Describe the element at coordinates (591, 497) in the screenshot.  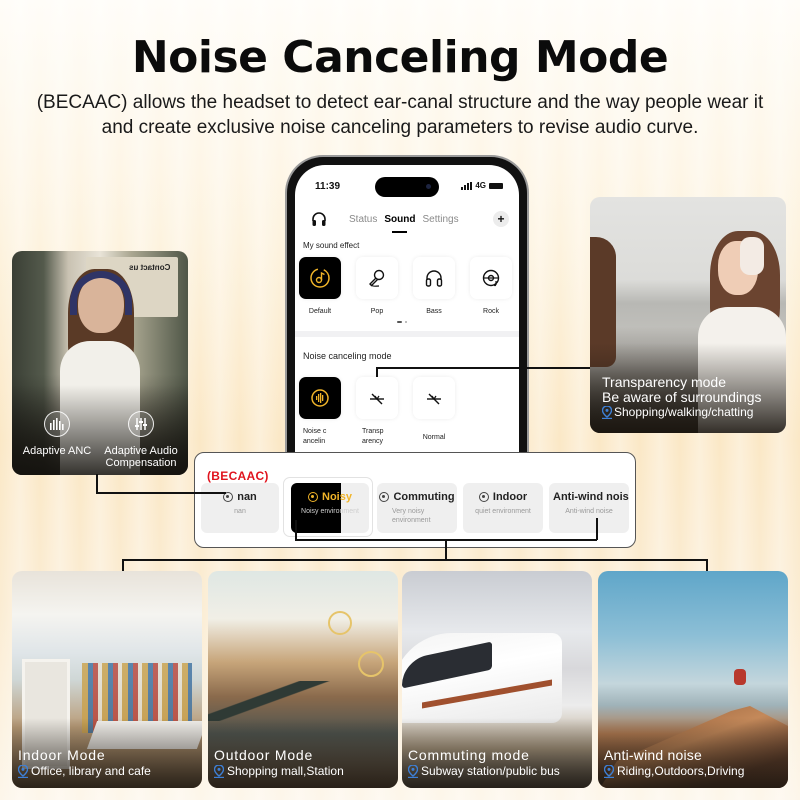
I see `mode-name: Anti-wind noise` at that location.